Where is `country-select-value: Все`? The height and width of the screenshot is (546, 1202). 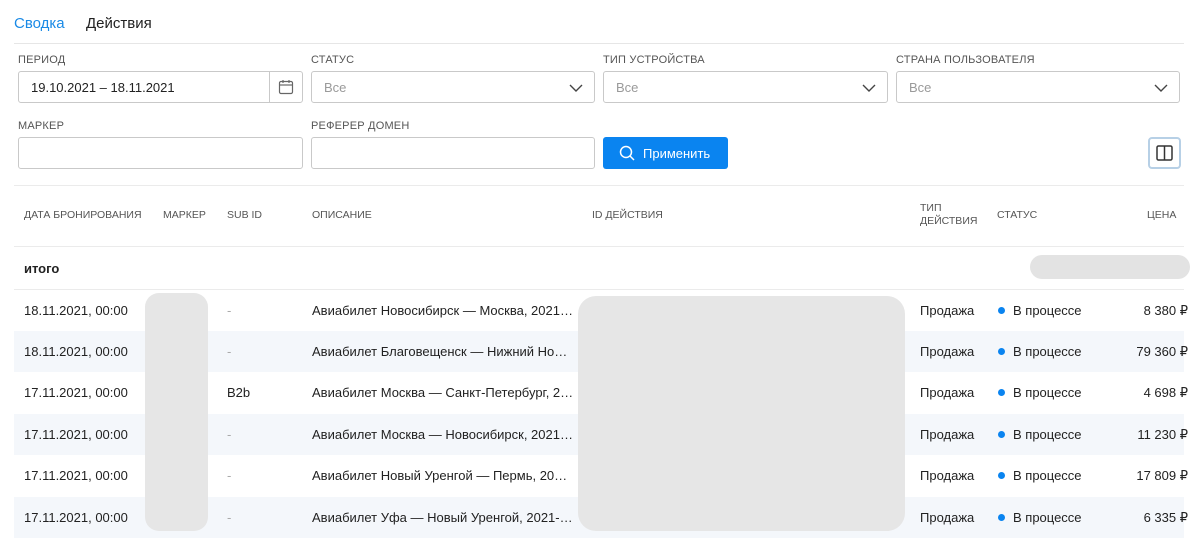 country-select-value: Все is located at coordinates (920, 87).